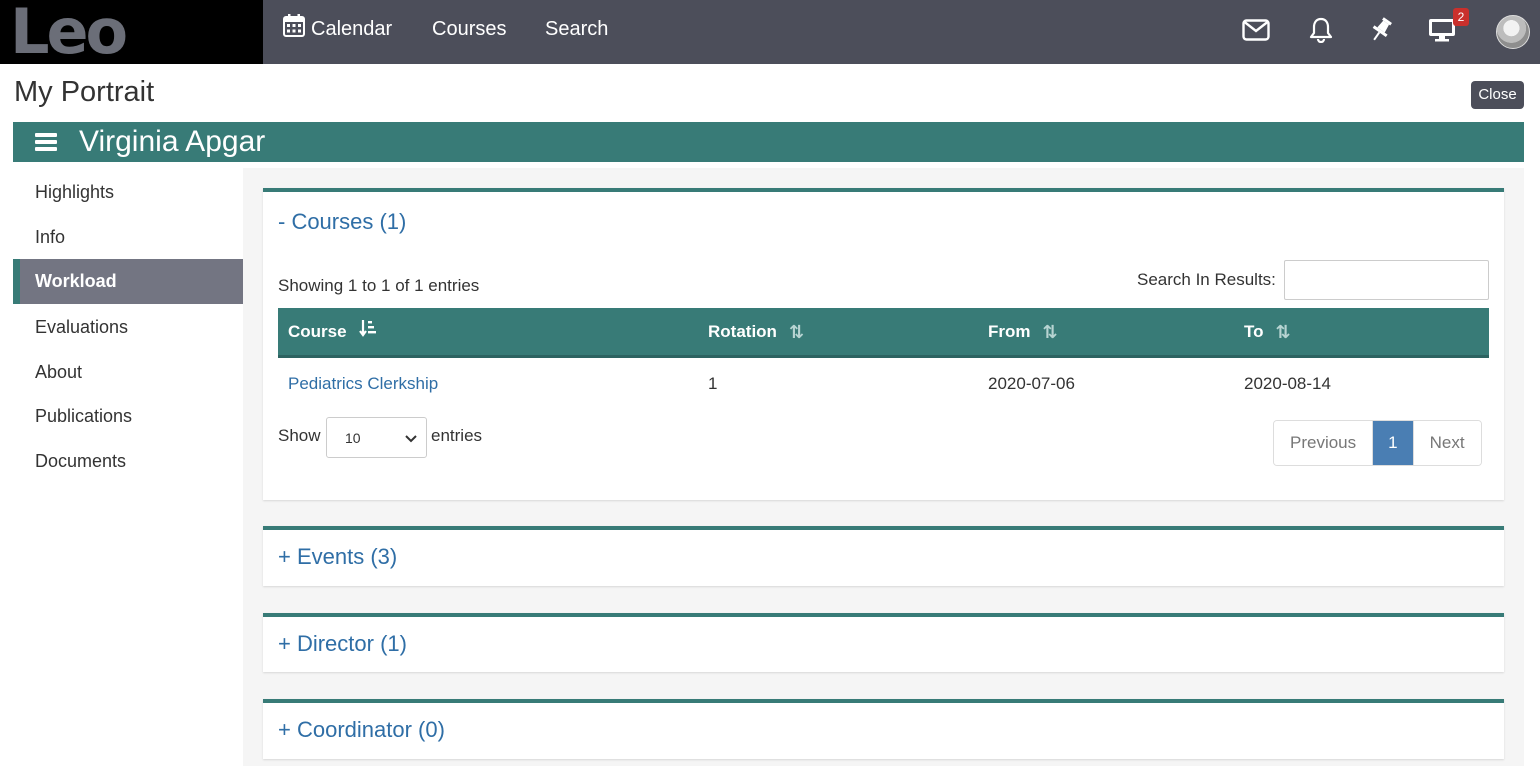 This screenshot has width=1540, height=766. What do you see at coordinates (1497, 95) in the screenshot?
I see `close-button: Close` at bounding box center [1497, 95].